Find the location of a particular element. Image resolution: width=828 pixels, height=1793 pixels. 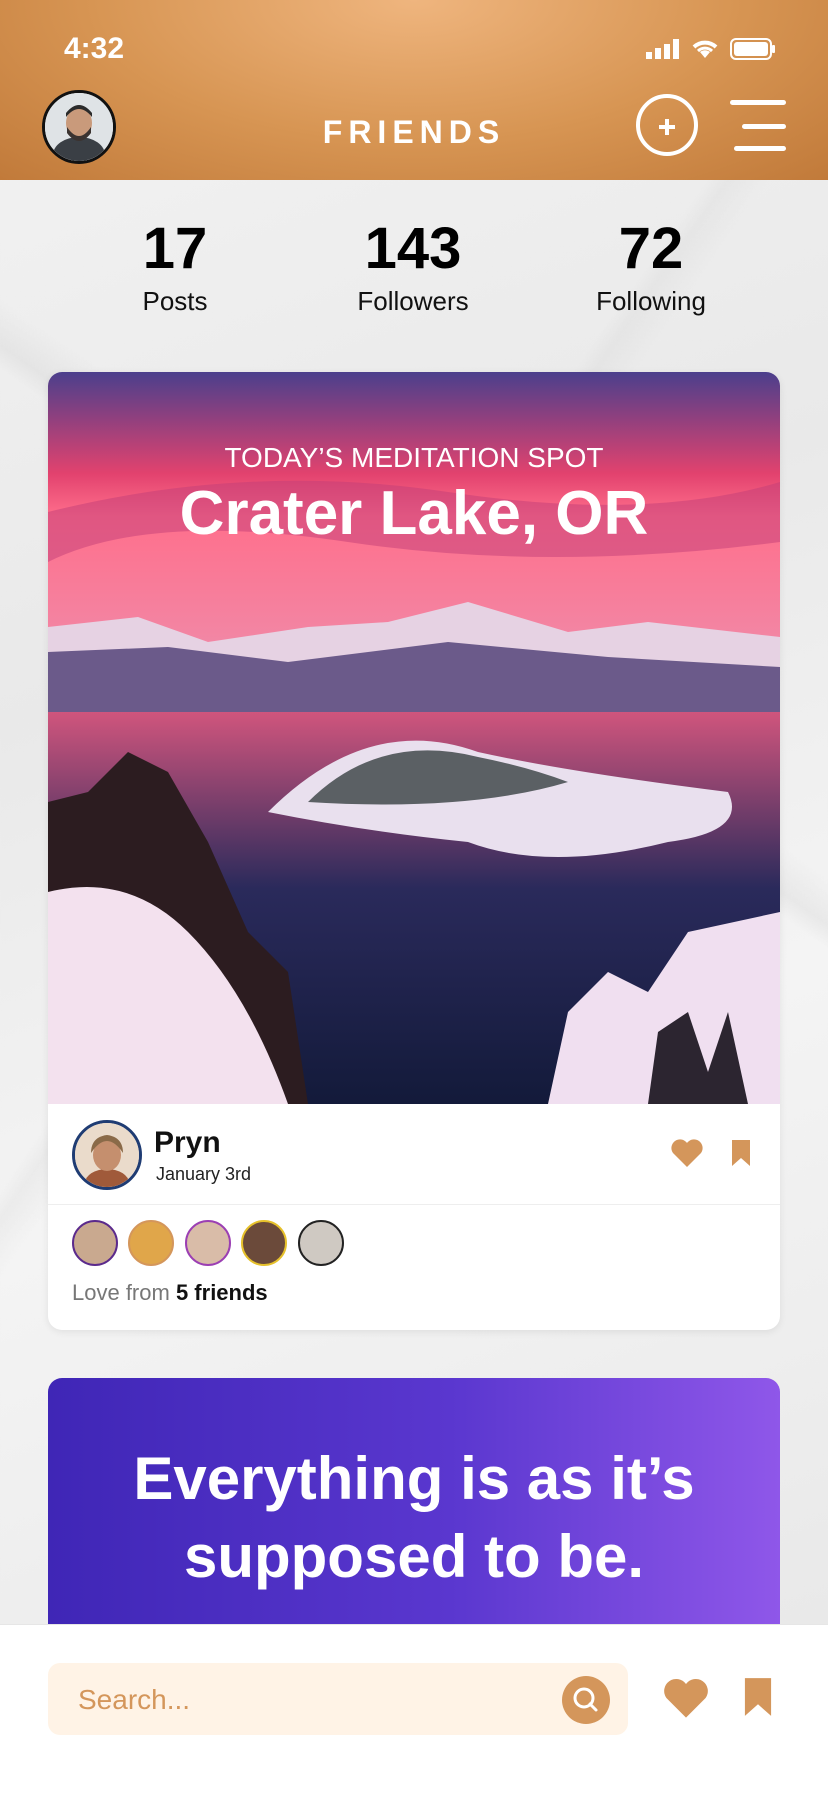

stat-following: 72 Following is located at coordinates (651, 268).